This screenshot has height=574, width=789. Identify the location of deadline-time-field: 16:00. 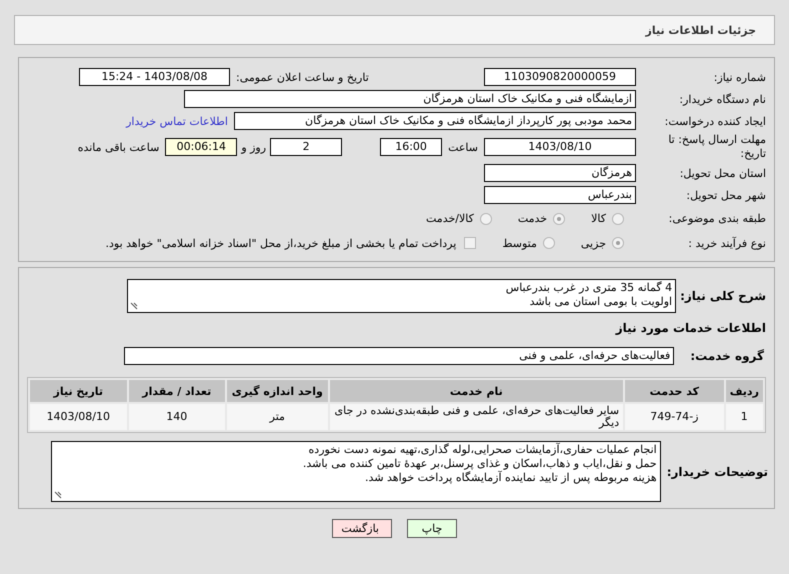
(411, 147).